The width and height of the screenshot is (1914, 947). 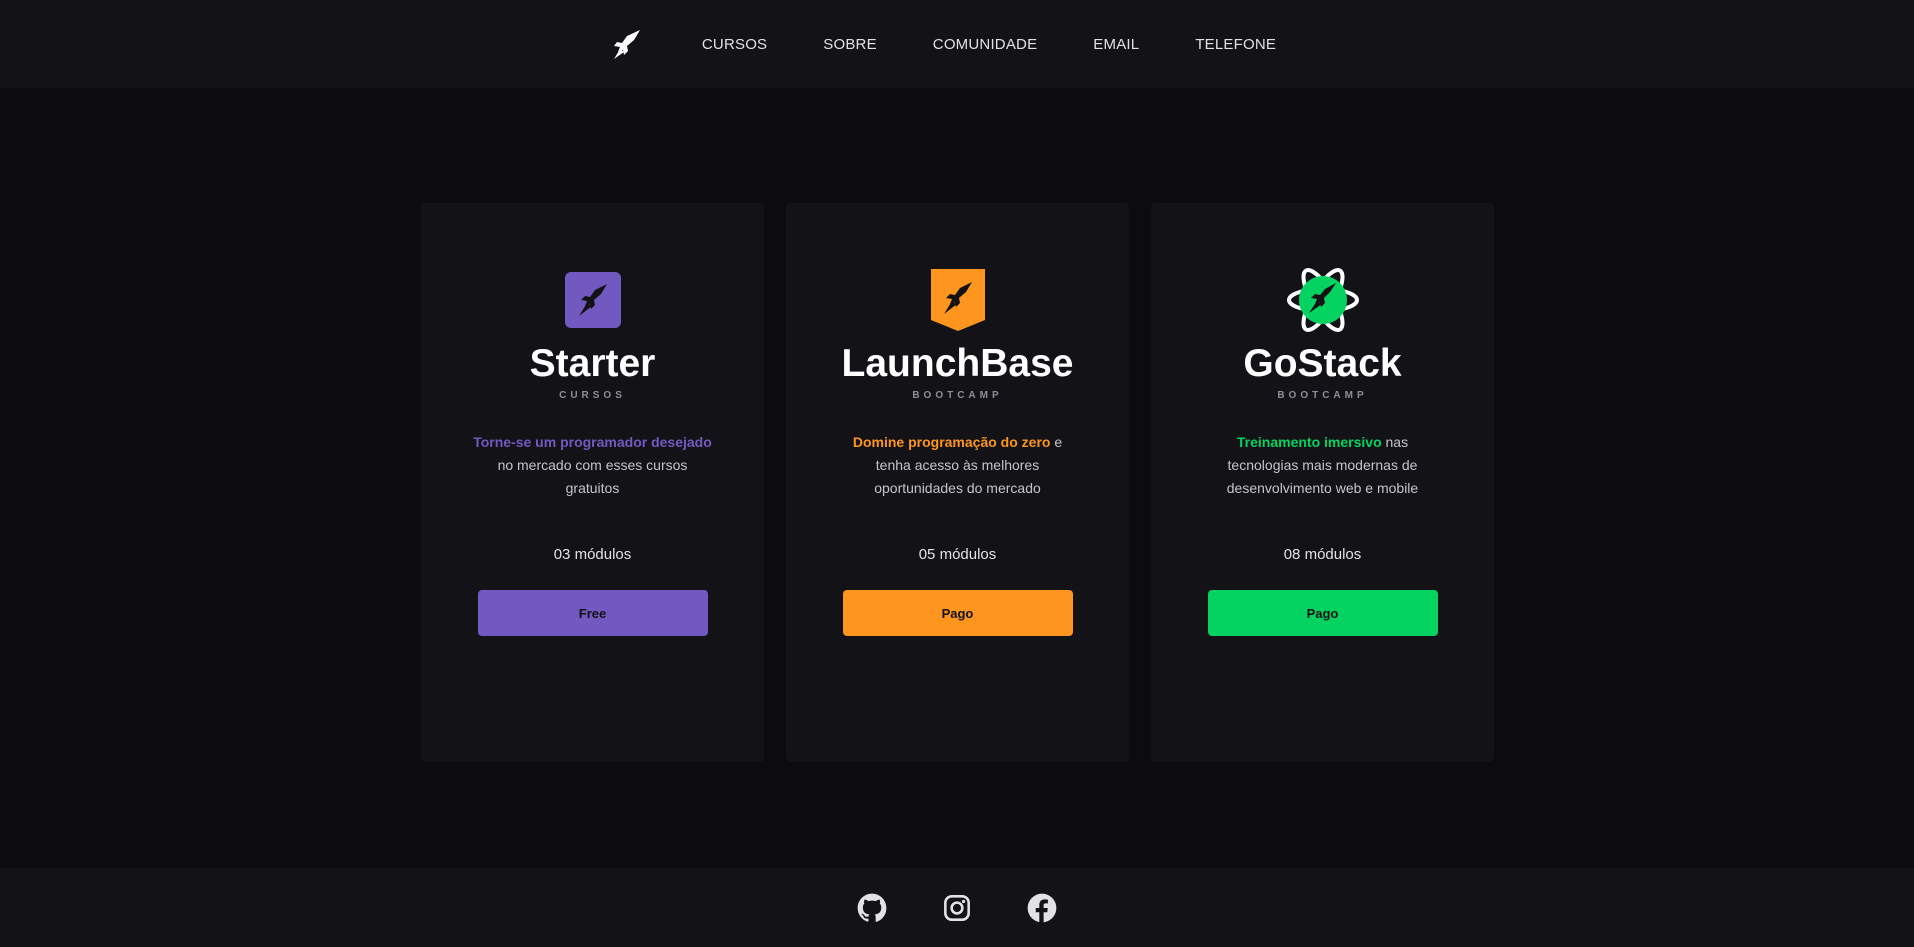 I want to click on card-title: Starter, so click(x=592, y=363).